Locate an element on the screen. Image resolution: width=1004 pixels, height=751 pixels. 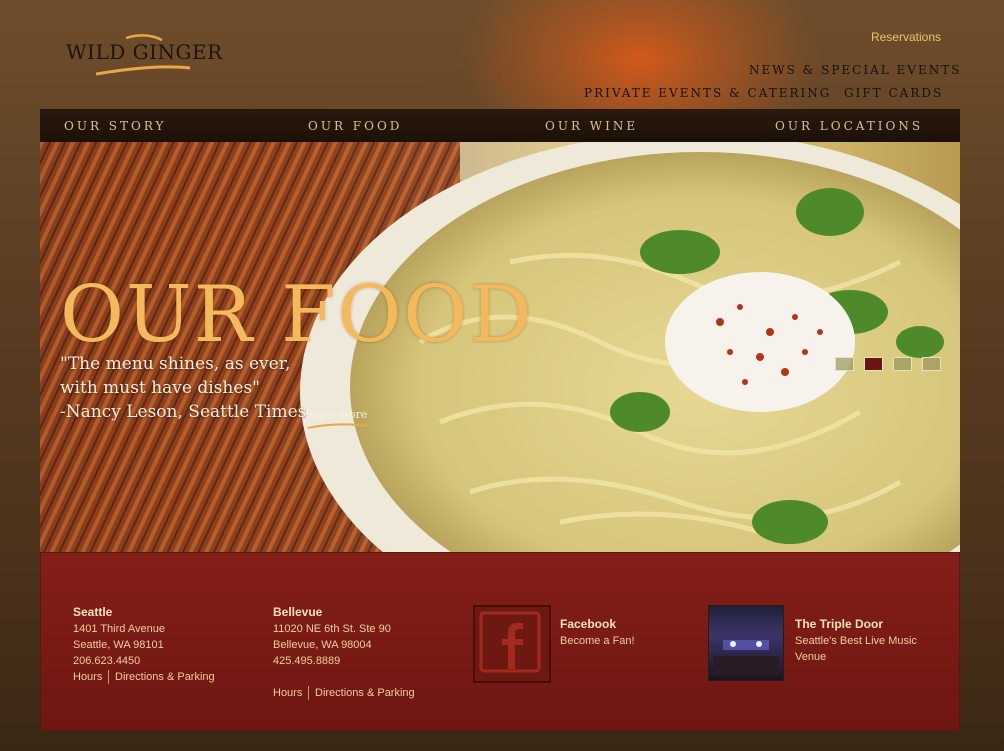
triple-door-photo is located at coordinates (746, 643).